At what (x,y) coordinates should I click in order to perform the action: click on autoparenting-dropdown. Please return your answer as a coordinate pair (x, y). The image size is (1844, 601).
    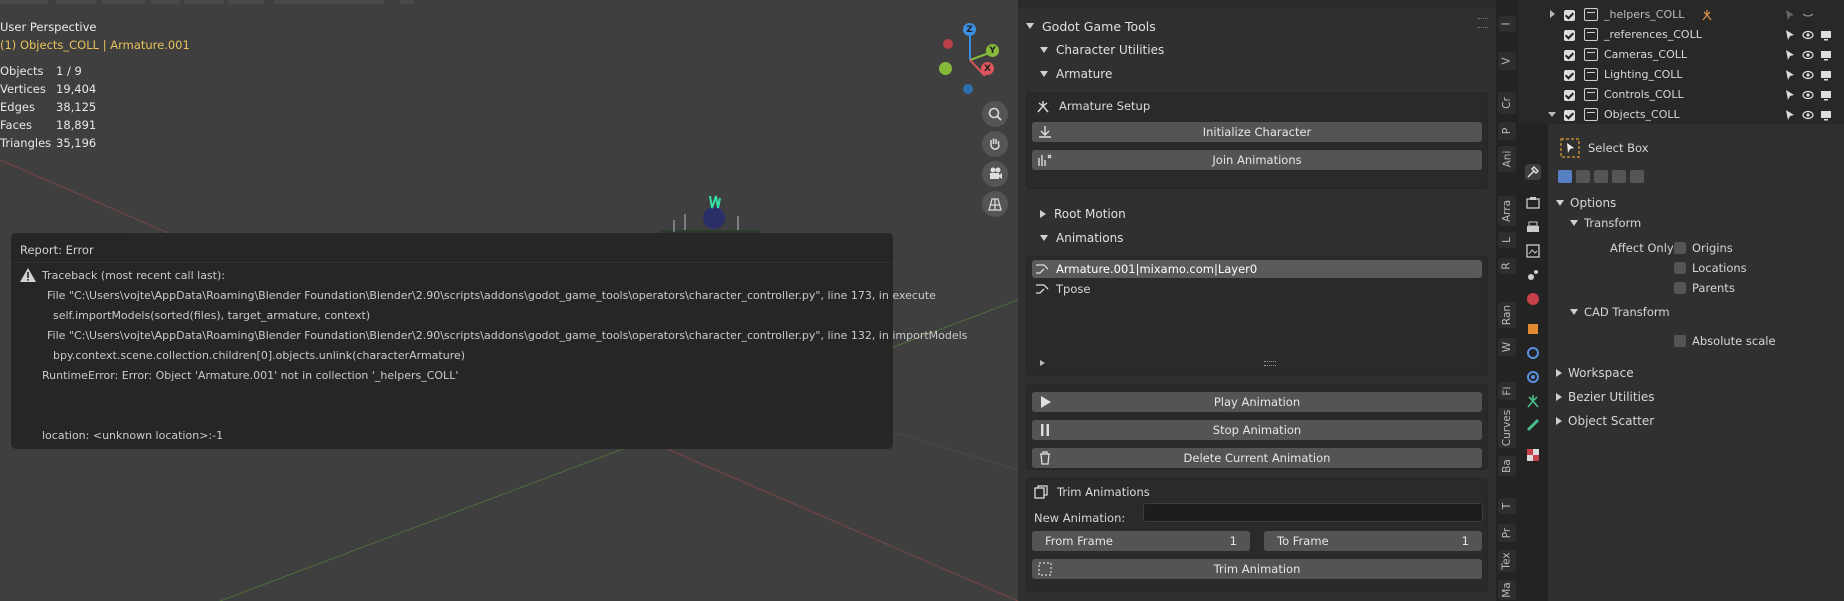
    Looking at the image, I should click on (329, 2).